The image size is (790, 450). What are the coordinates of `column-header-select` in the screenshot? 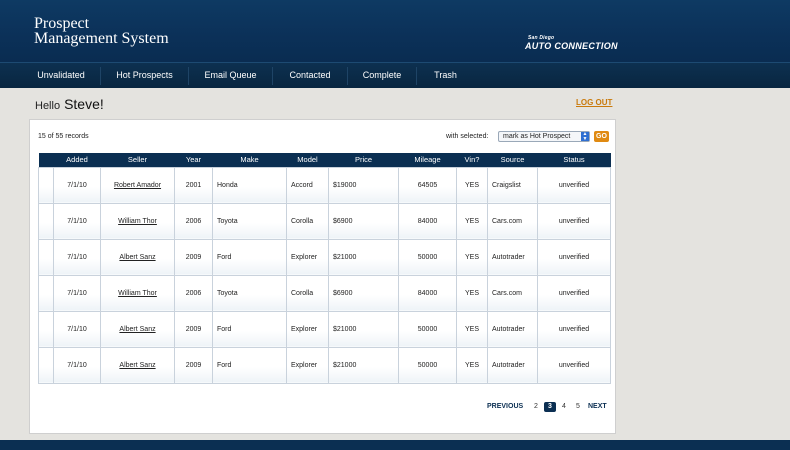 It's located at (46, 160).